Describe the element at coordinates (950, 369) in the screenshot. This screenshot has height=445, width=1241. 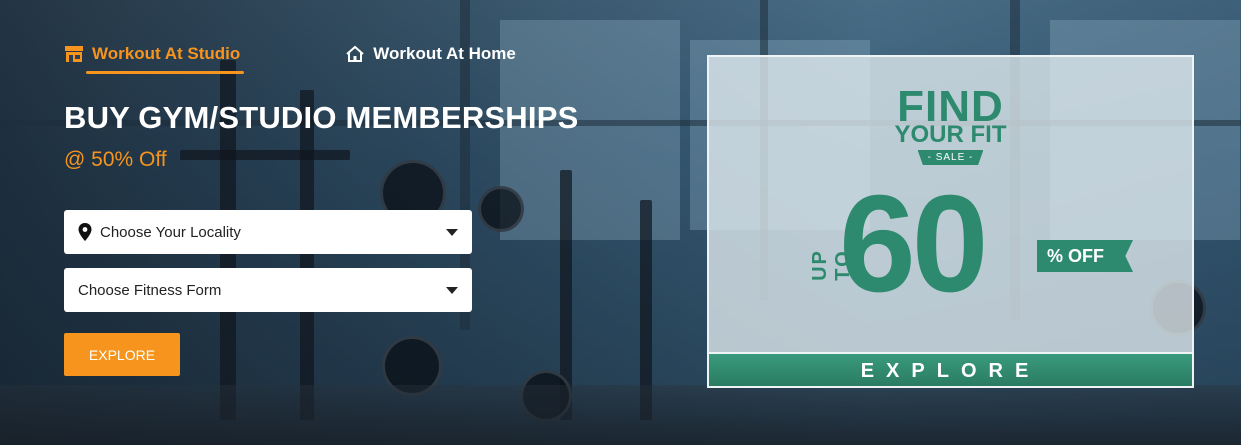
I see `promo-explore-button: EXPLORE` at that location.